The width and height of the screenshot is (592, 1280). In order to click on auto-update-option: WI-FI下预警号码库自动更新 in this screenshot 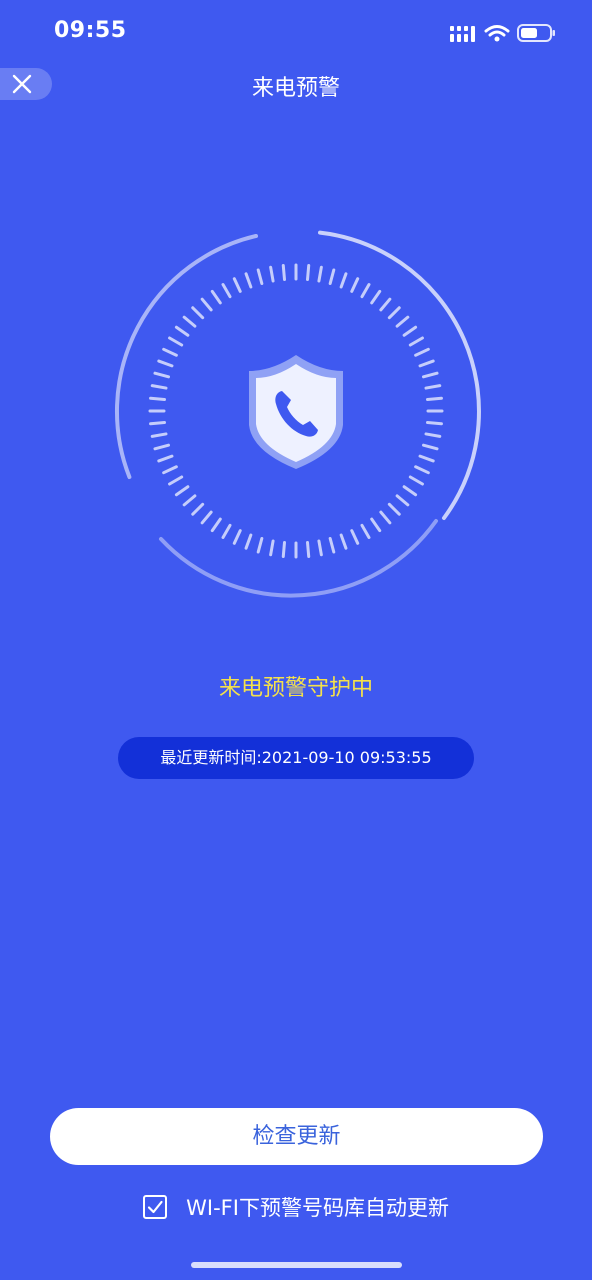, I will do `click(296, 1209)`.